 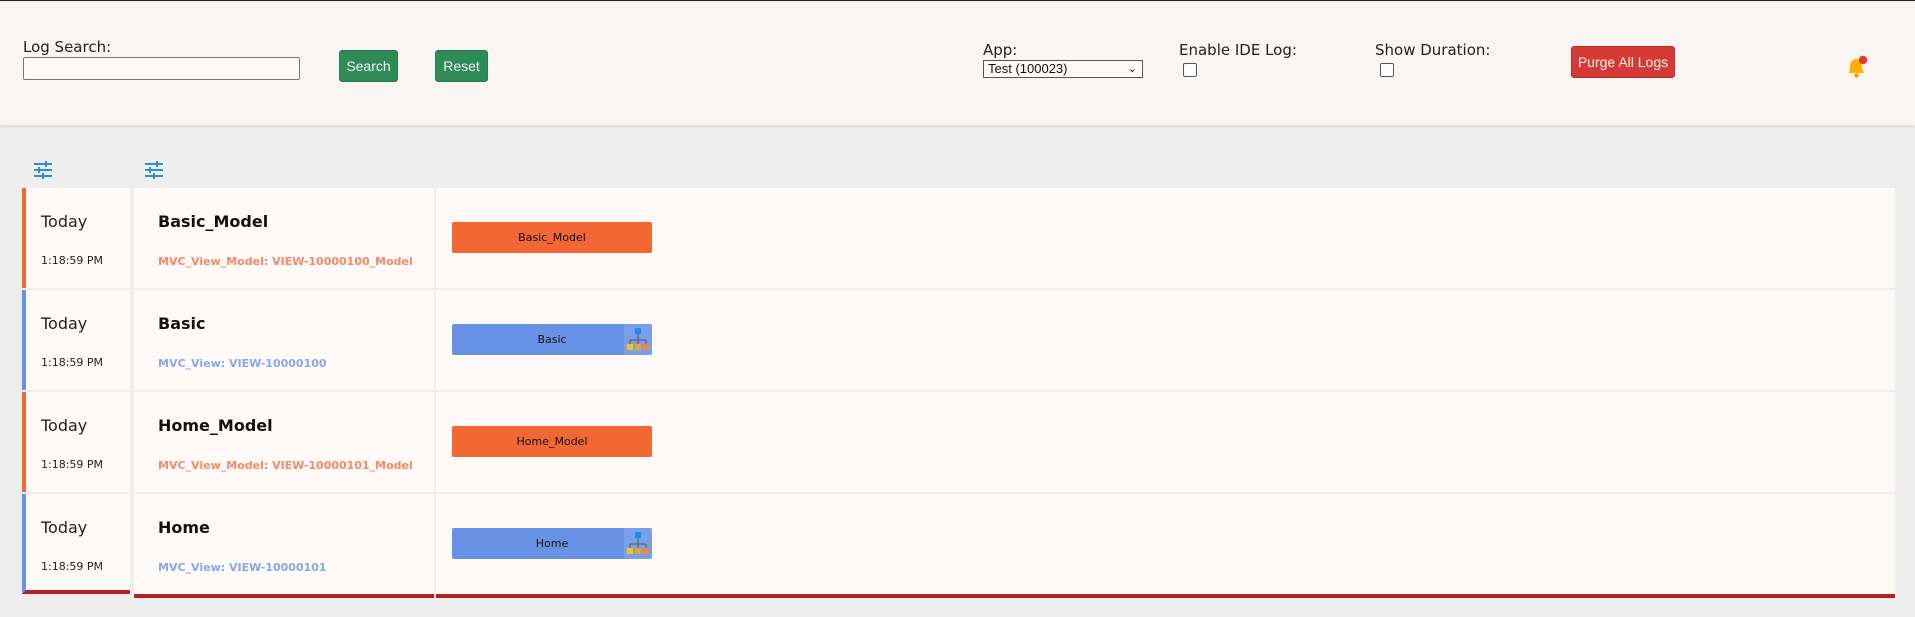 What do you see at coordinates (461, 66) in the screenshot?
I see `reset-button: Reset` at bounding box center [461, 66].